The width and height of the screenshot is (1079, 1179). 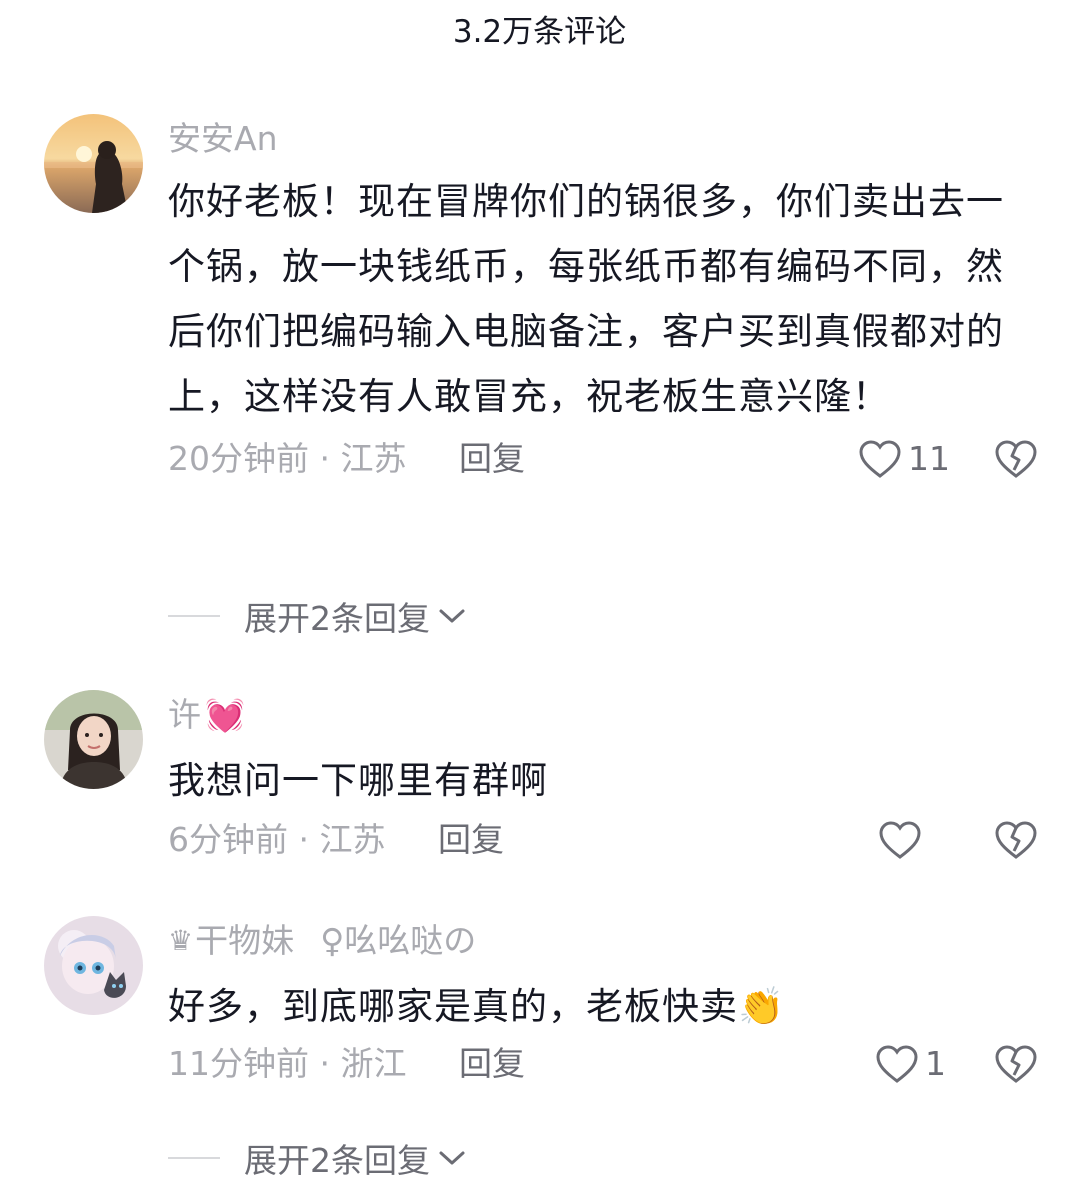 What do you see at coordinates (398, 940) in the screenshot?
I see `author-extra-tag: ♀吆吆哒の` at bounding box center [398, 940].